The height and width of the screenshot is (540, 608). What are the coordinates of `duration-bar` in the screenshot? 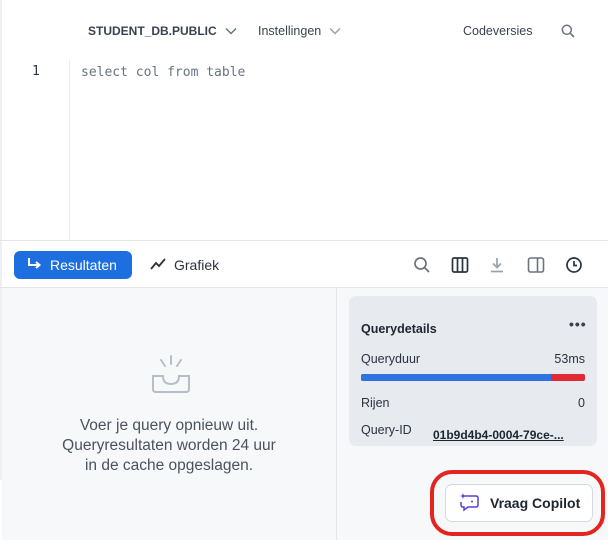 It's located at (473, 377).